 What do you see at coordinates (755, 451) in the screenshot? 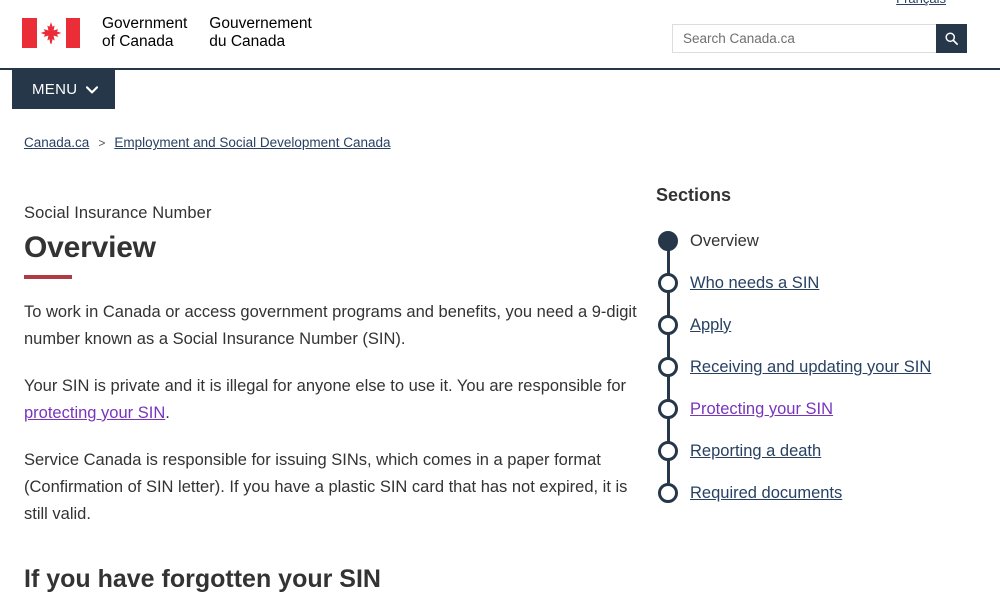
I see `sidebar-item-label: Reporting a death` at bounding box center [755, 451].